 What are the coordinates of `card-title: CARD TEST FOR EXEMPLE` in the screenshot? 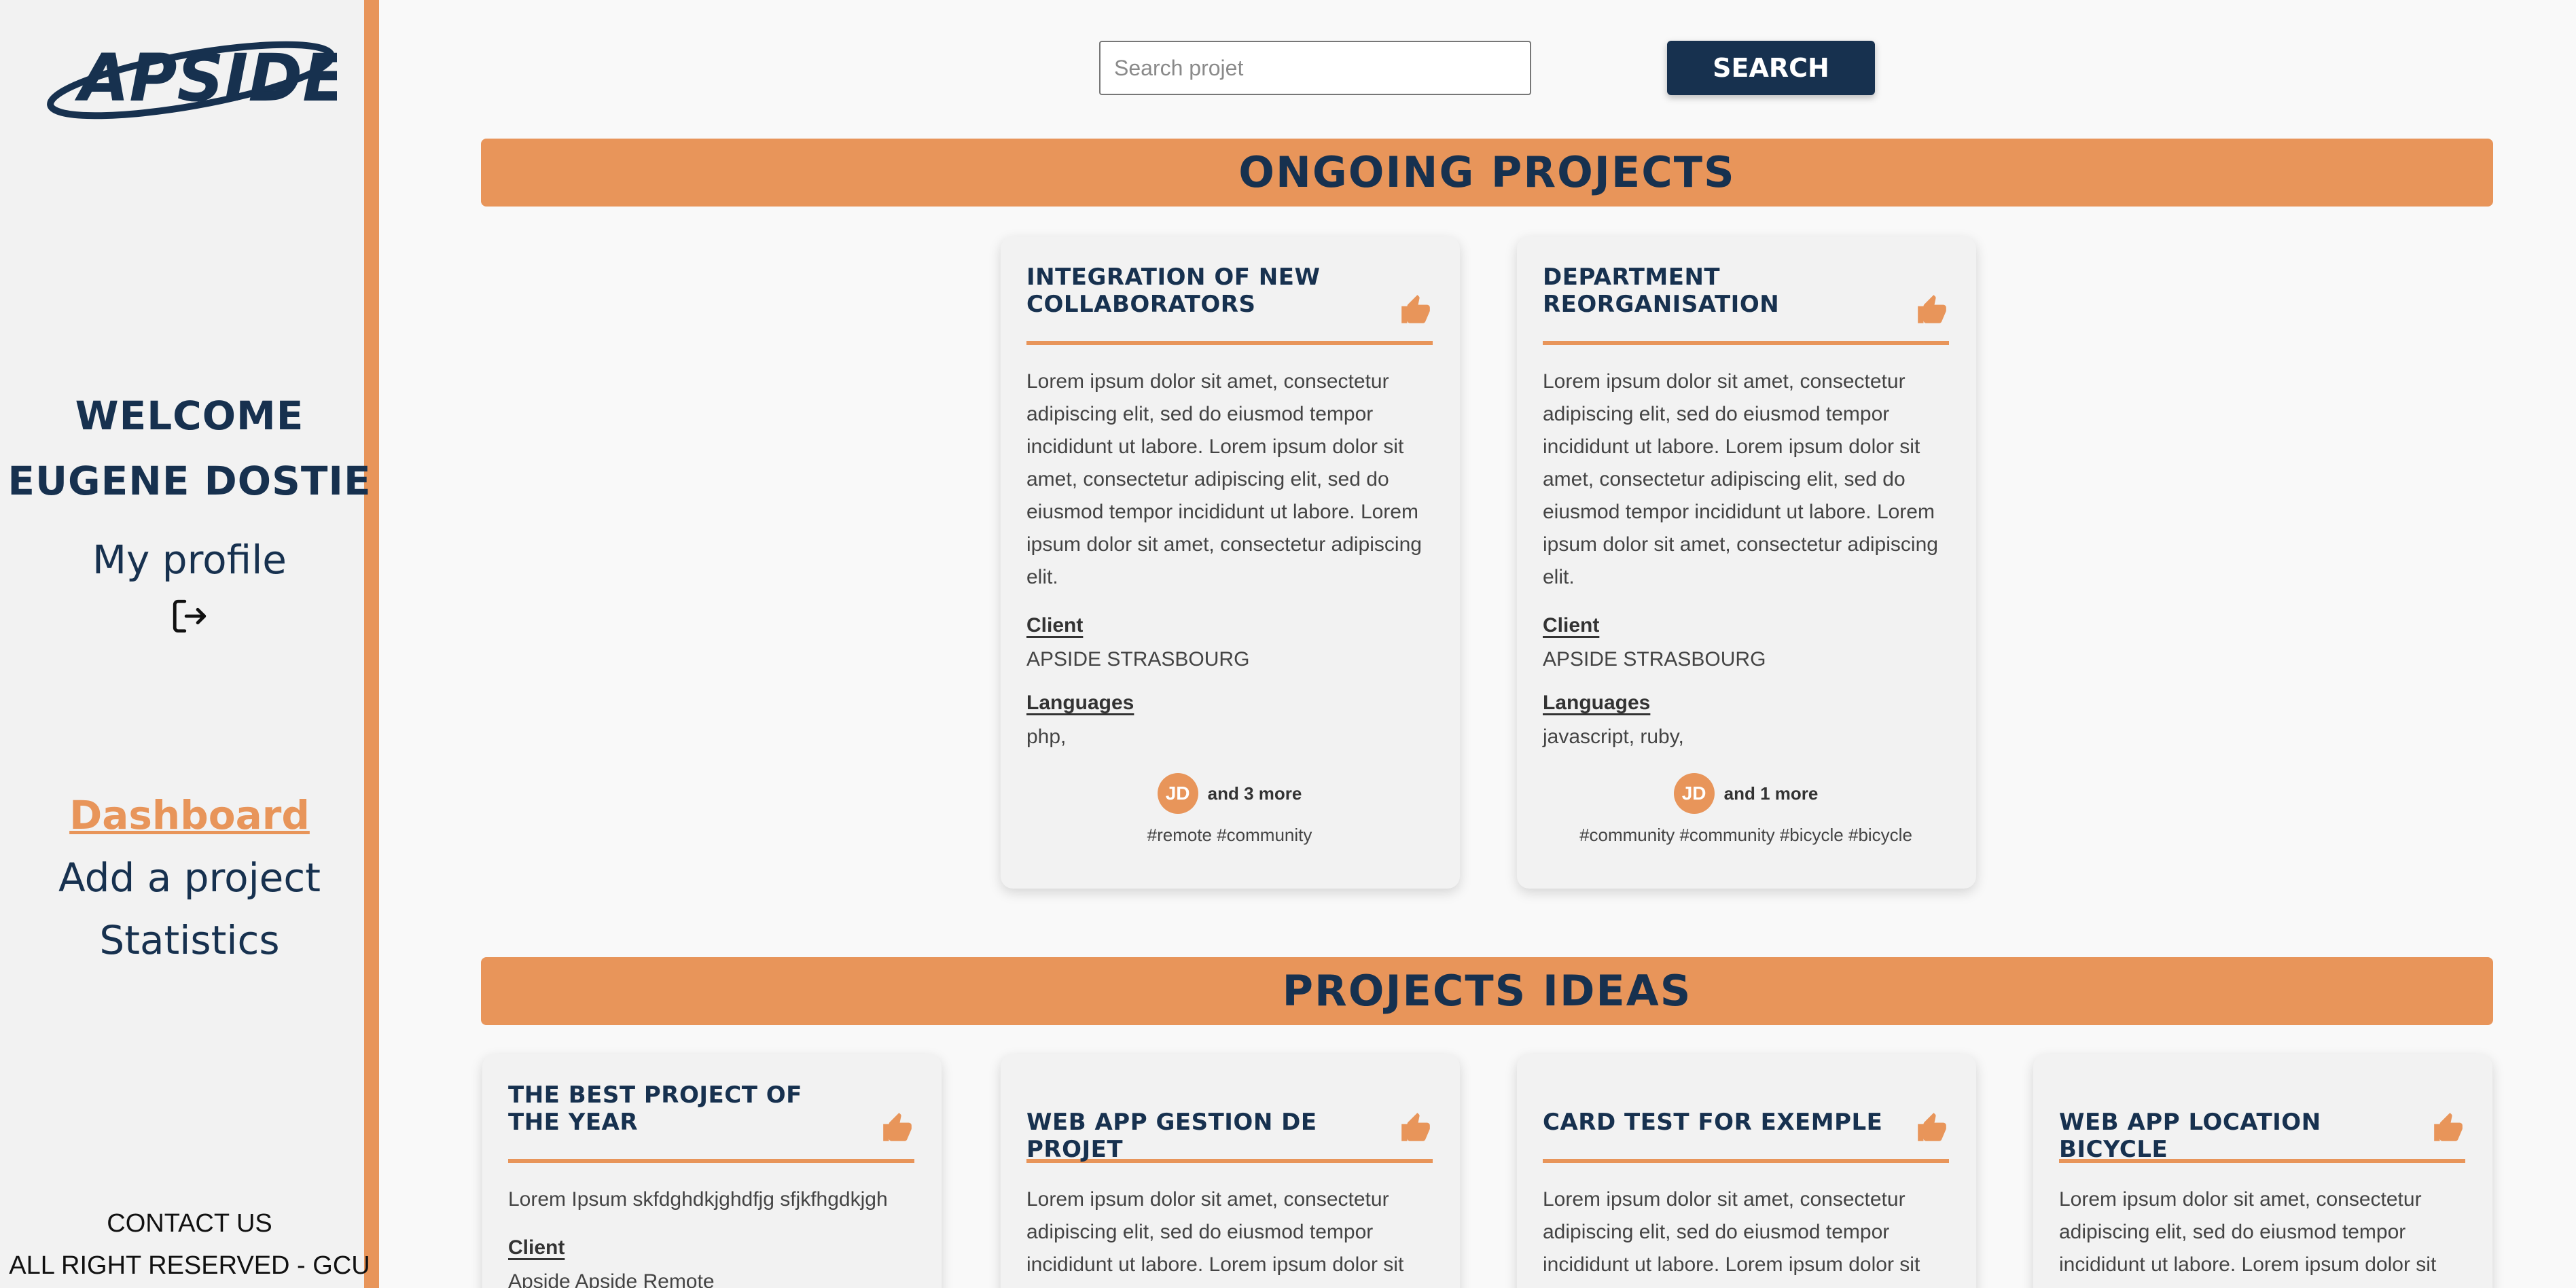 It's located at (1713, 1122).